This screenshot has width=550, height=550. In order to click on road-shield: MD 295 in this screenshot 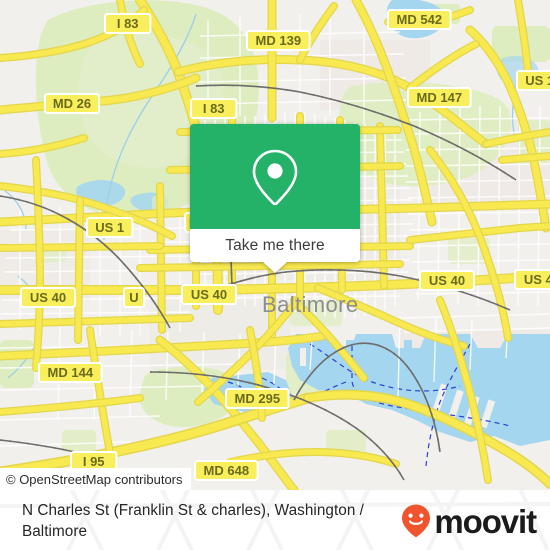, I will do `click(257, 398)`.